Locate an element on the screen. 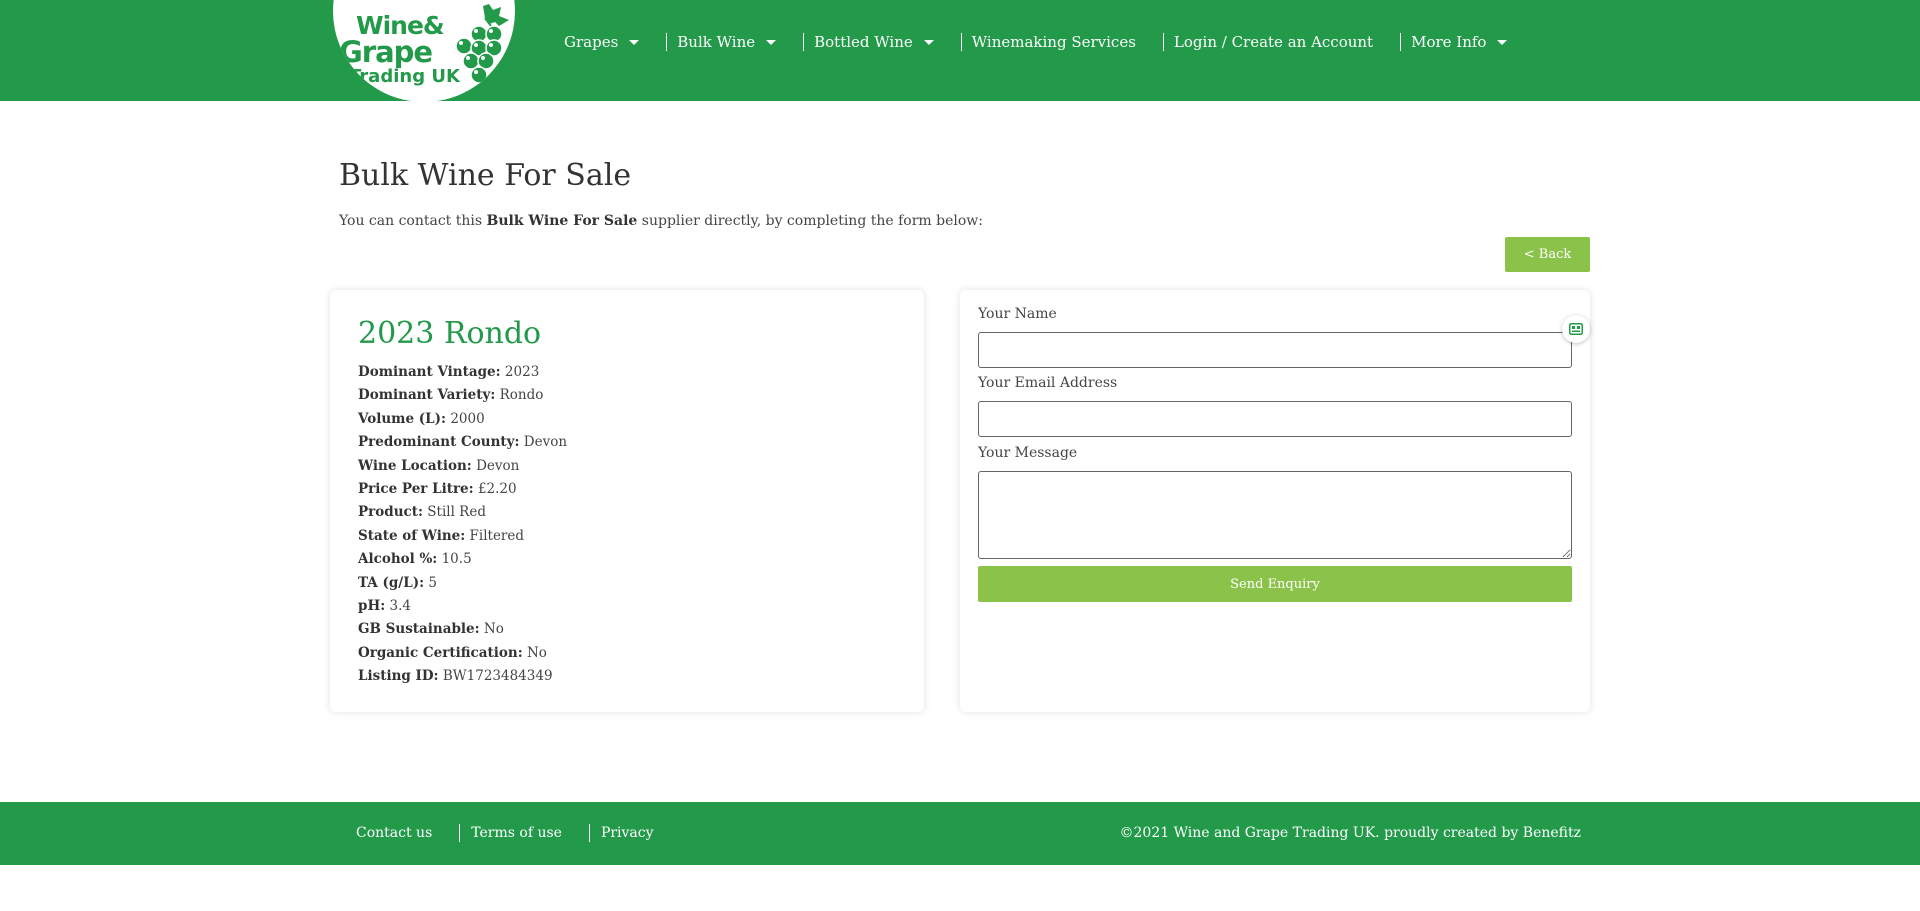 This screenshot has height=911, width=1920. detail-row: Dominant Vintage: 2023 is located at coordinates (462, 372).